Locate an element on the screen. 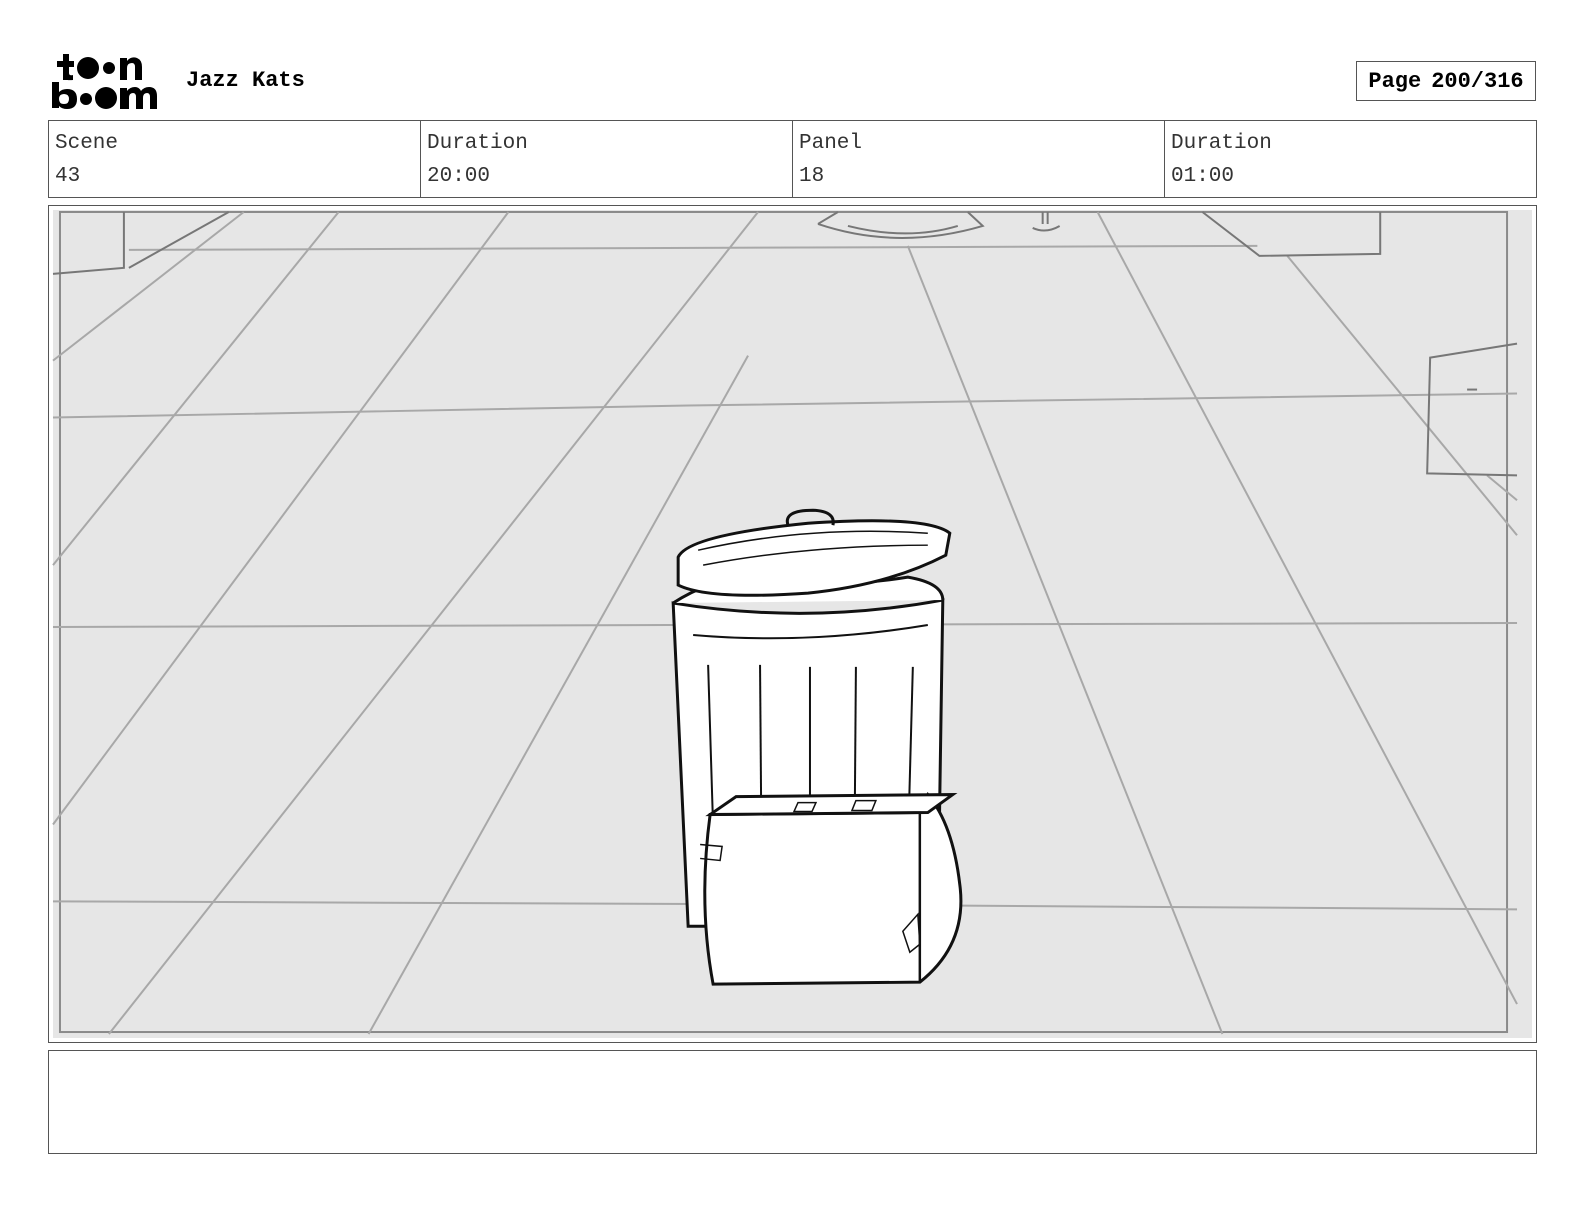  scene-duration-cell: Duration 20:00 is located at coordinates (607, 159).